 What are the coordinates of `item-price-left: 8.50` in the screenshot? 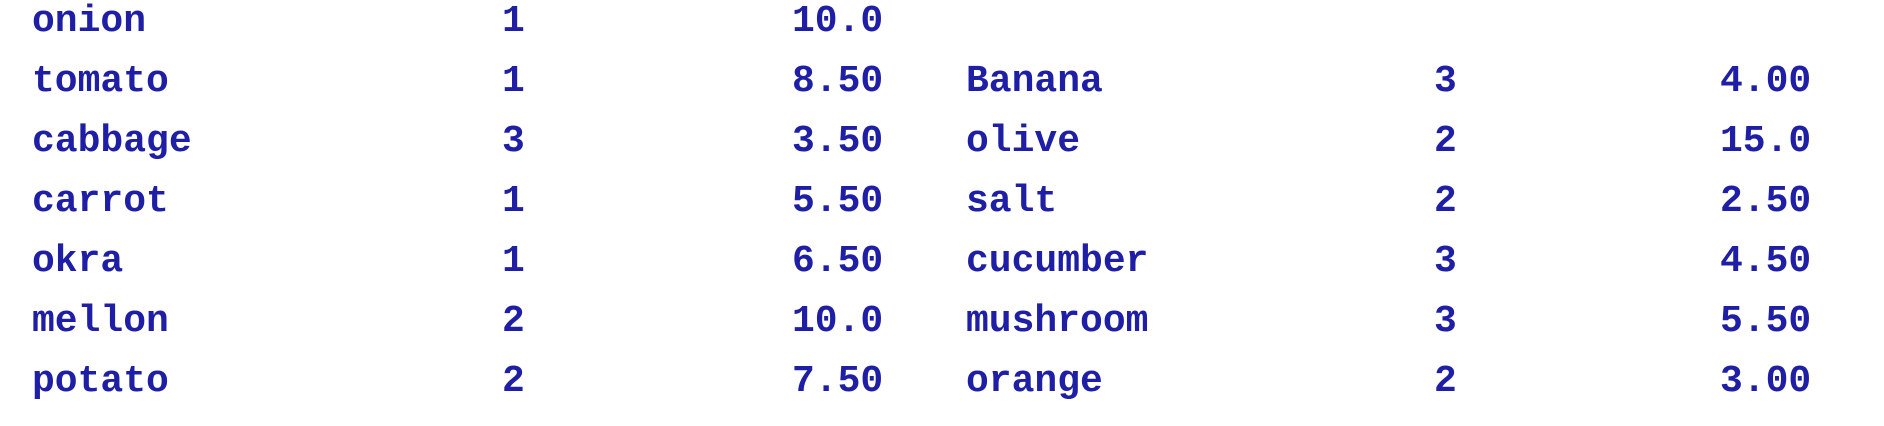 It's located at (838, 81).